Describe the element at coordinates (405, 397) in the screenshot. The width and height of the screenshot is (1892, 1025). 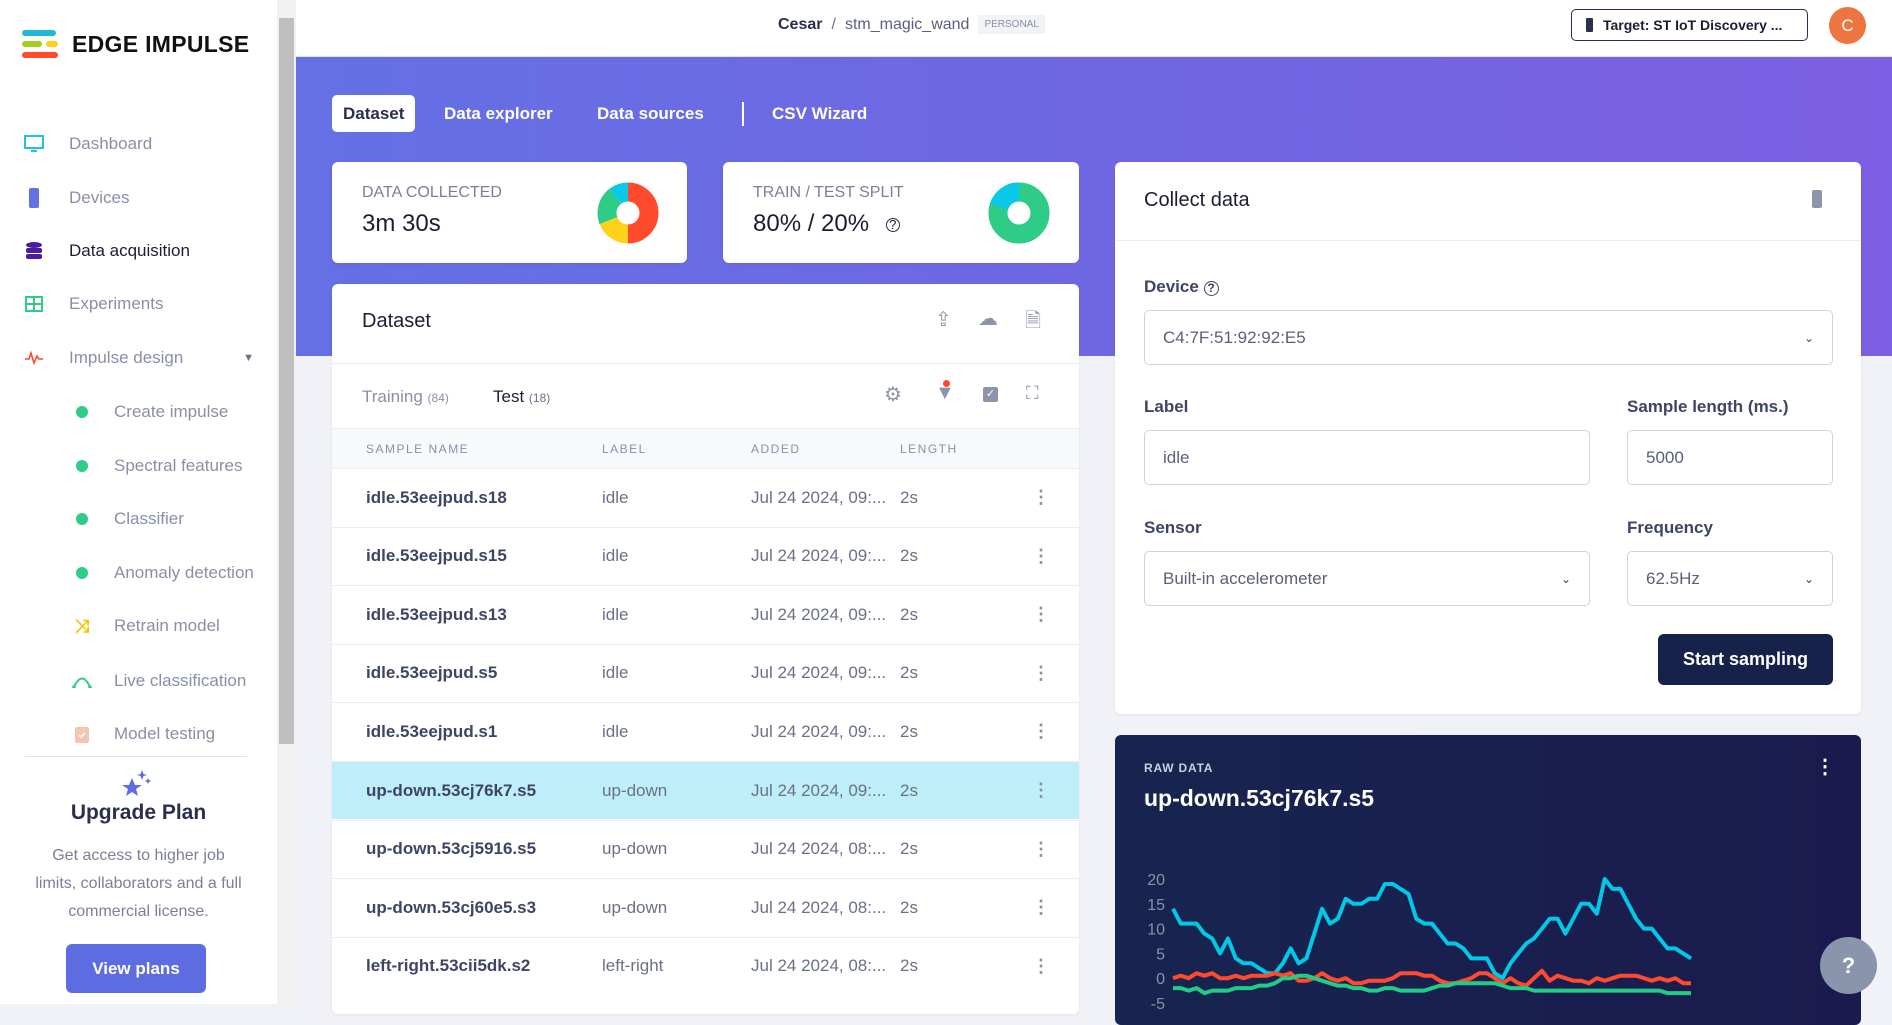
I see `tab-training: Training (84)` at that location.